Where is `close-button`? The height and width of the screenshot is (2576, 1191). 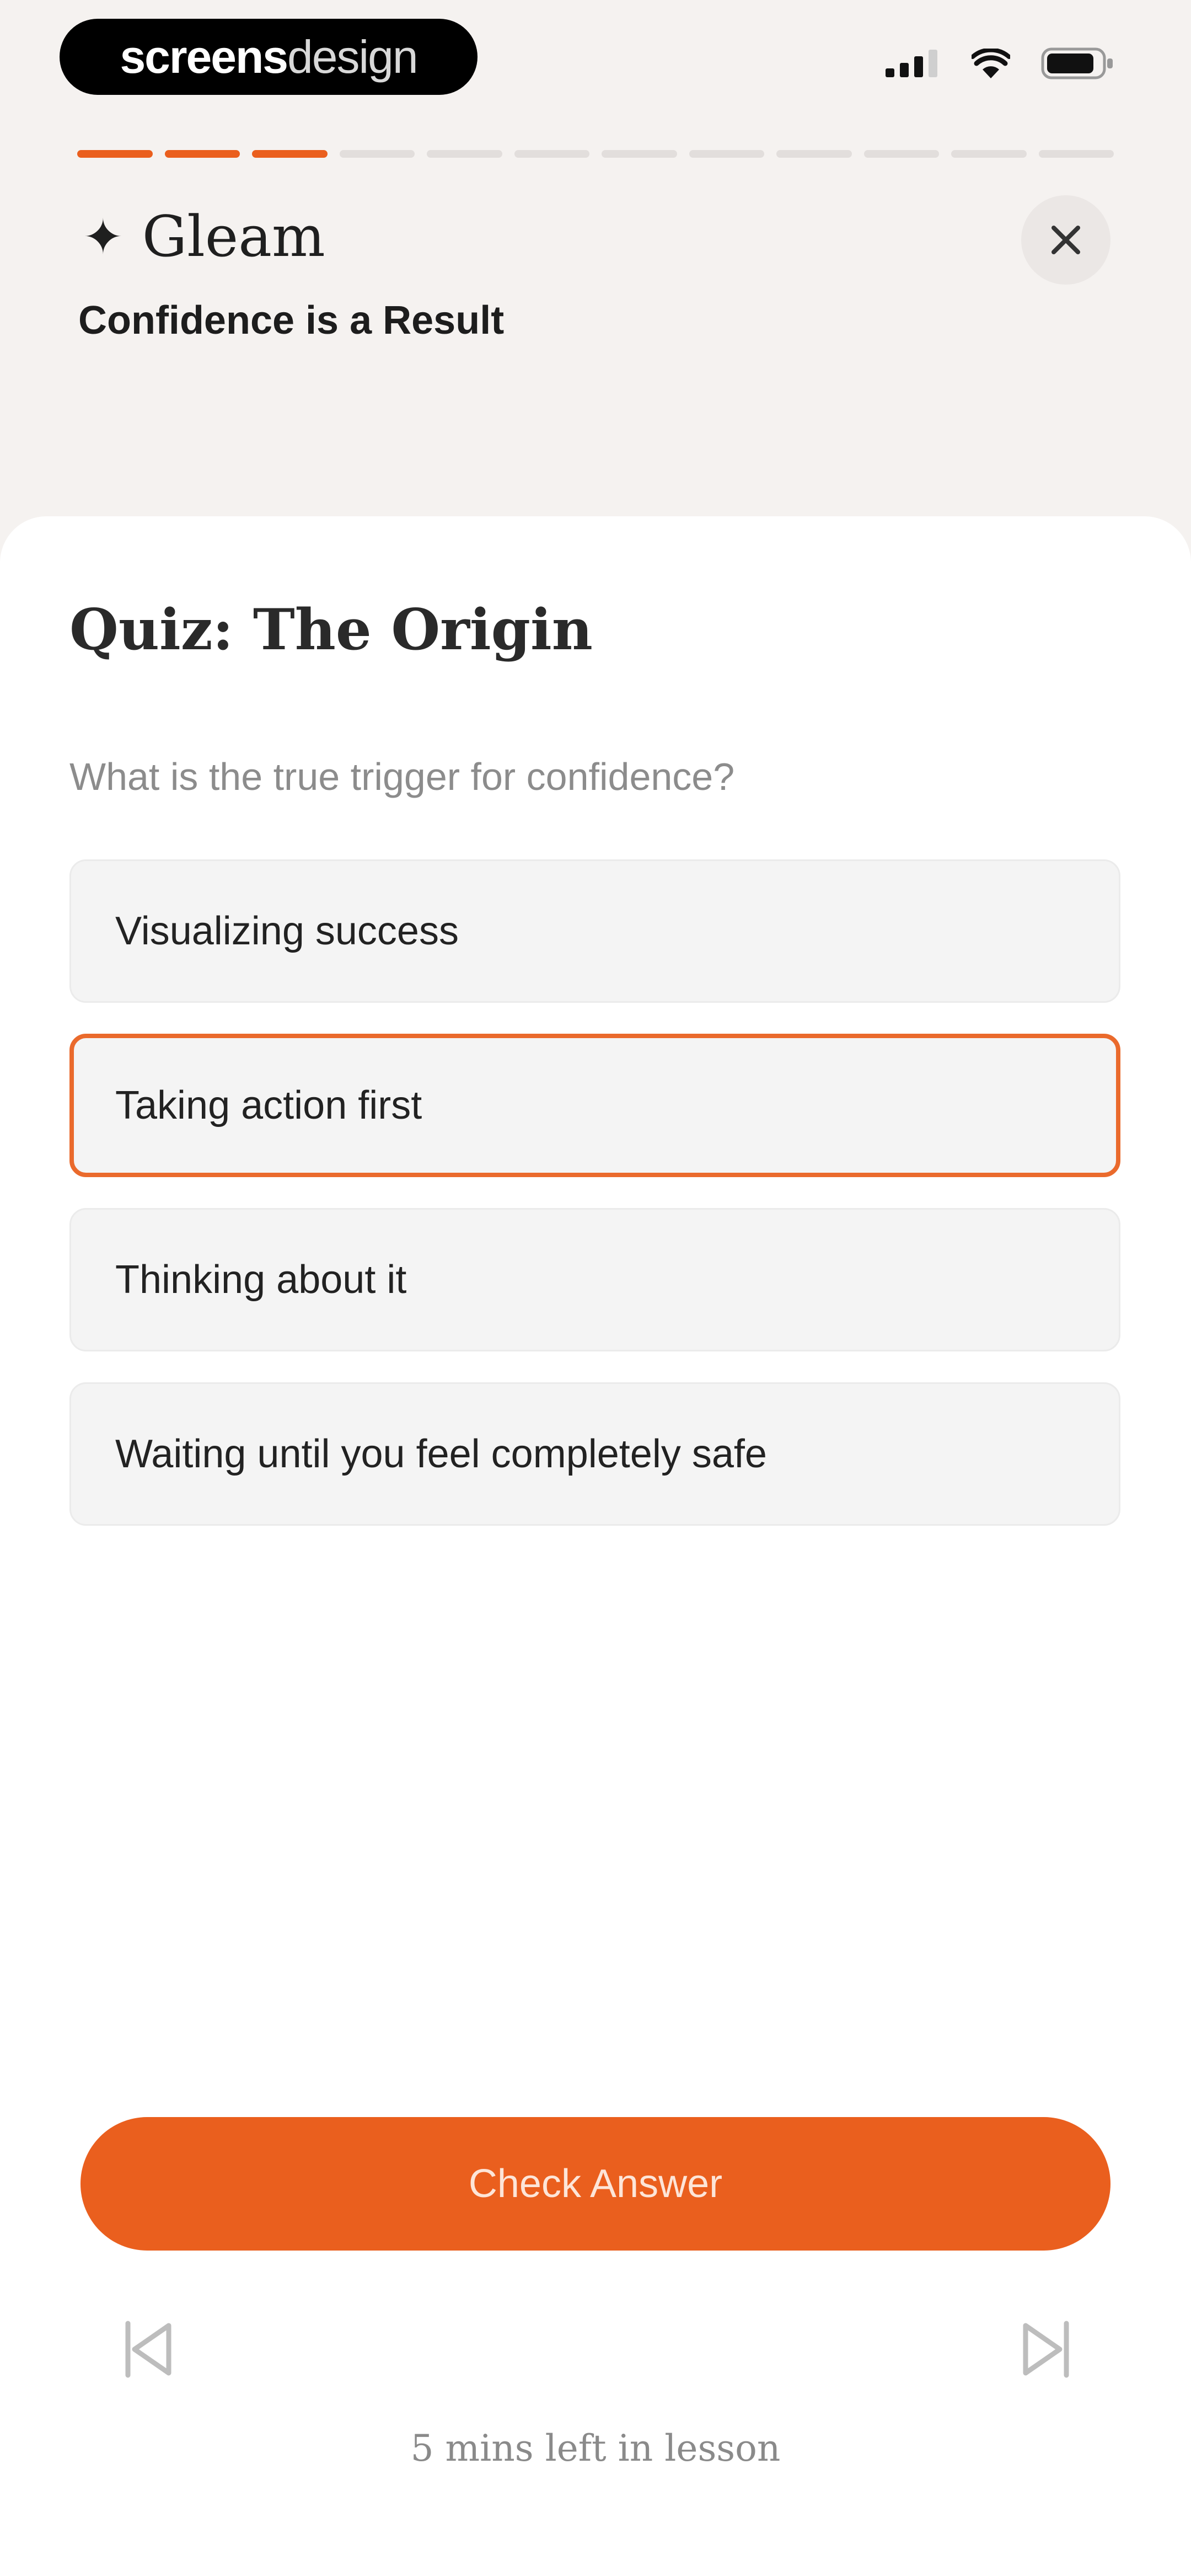
close-button is located at coordinates (1065, 240).